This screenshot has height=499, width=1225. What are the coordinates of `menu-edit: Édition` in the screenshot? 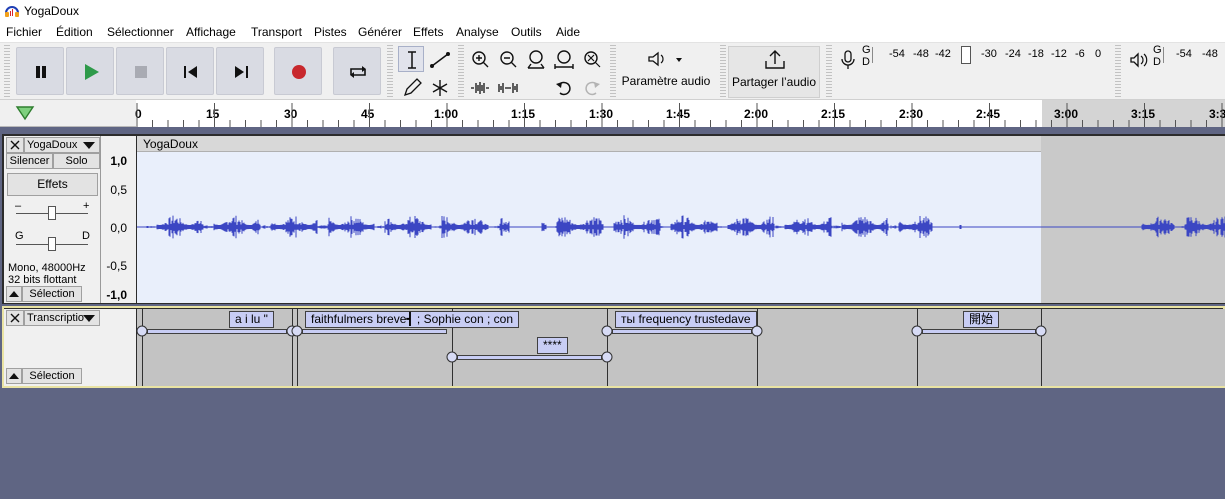 It's located at (74, 32).